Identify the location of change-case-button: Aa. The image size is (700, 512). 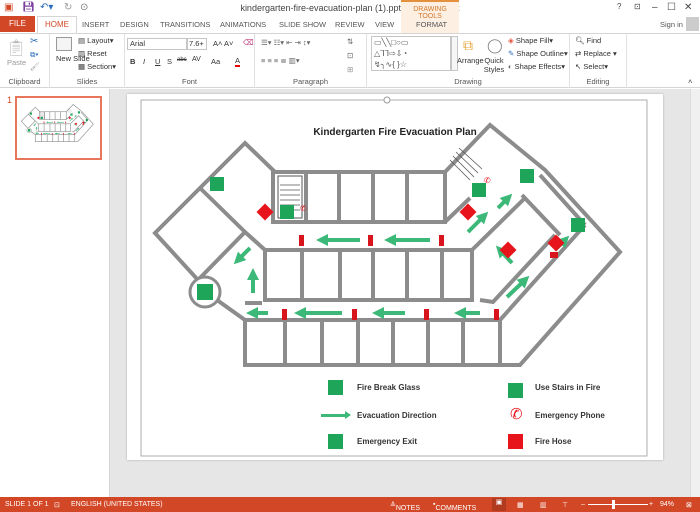
(215, 61).